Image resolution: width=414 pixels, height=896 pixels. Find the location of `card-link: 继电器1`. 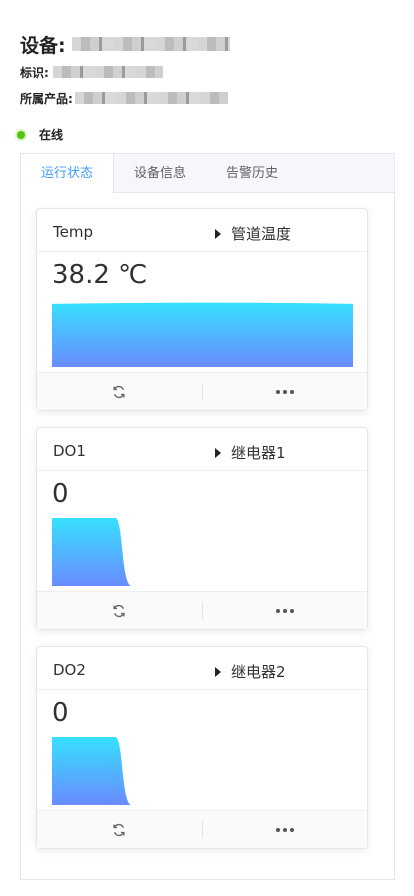

card-link: 继电器1 is located at coordinates (250, 452).